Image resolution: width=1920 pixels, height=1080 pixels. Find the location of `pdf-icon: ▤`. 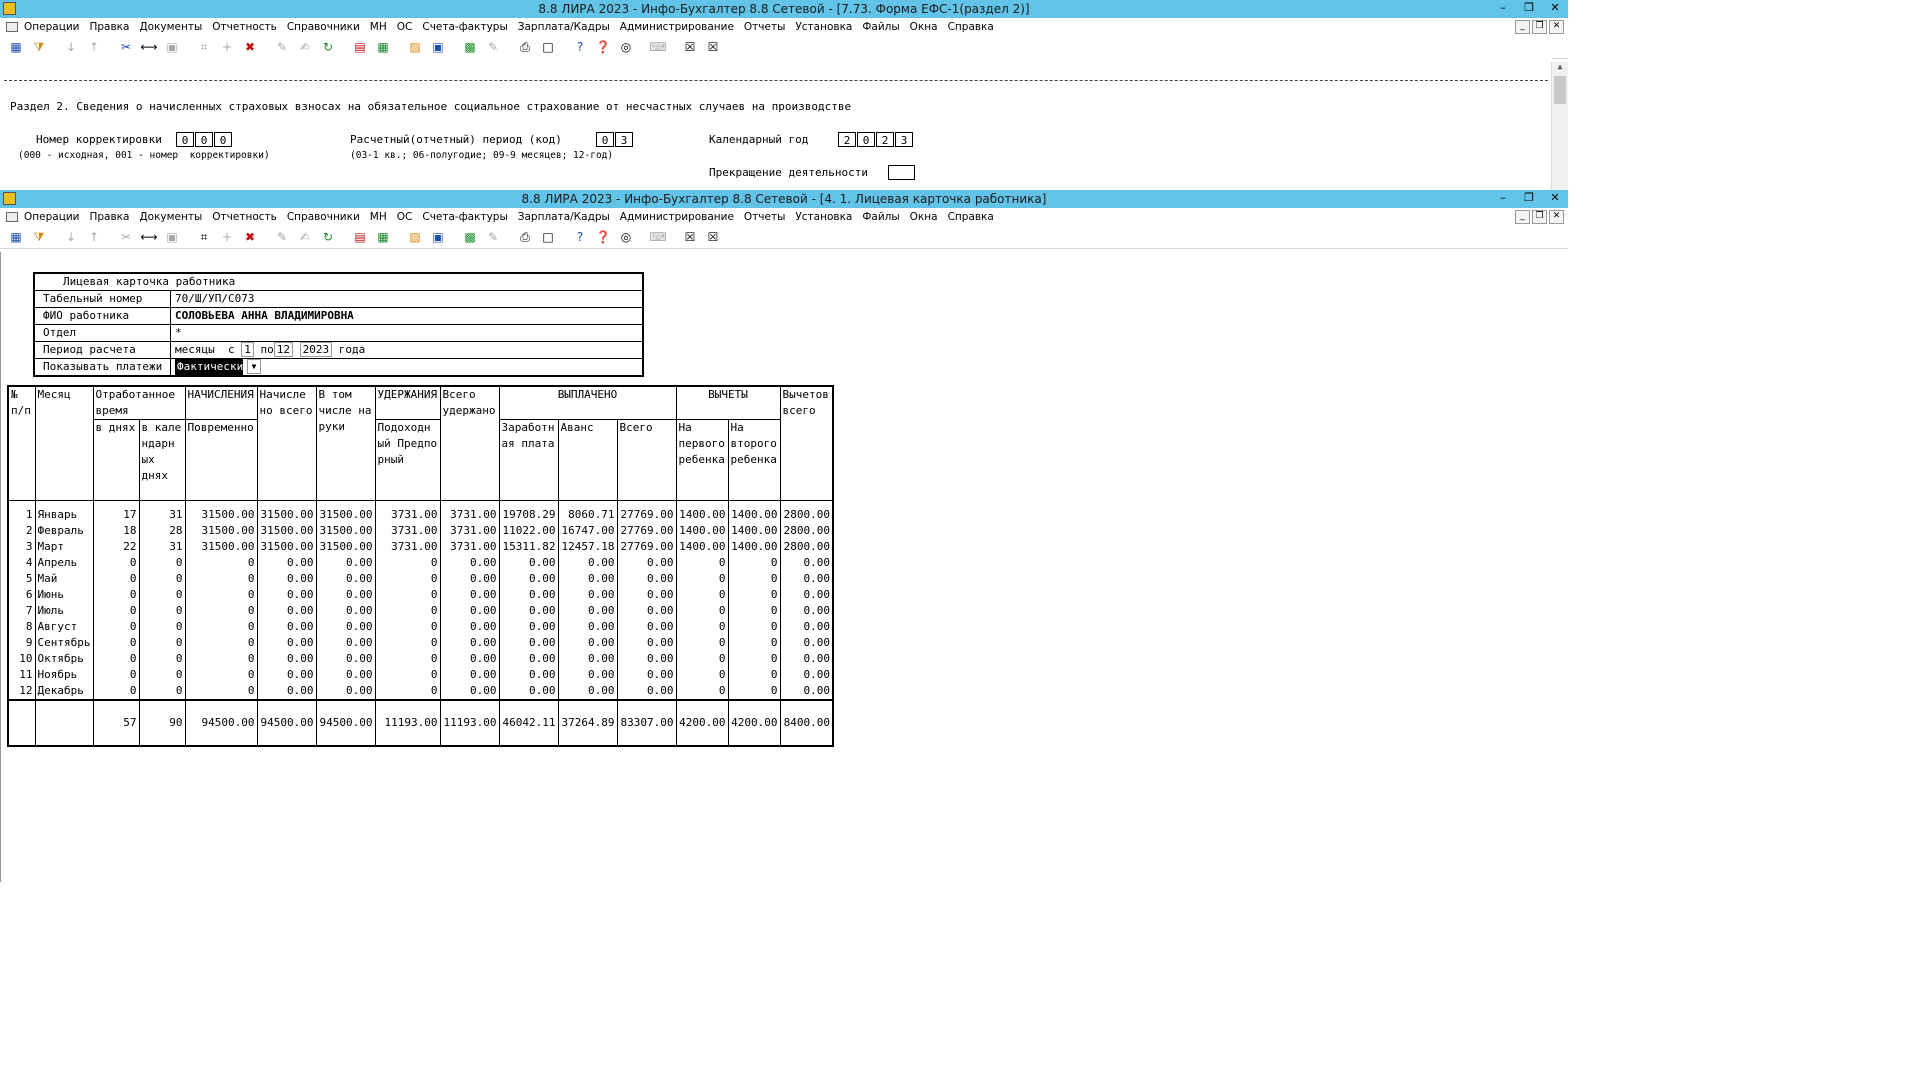

pdf-icon: ▤ is located at coordinates (360, 237).